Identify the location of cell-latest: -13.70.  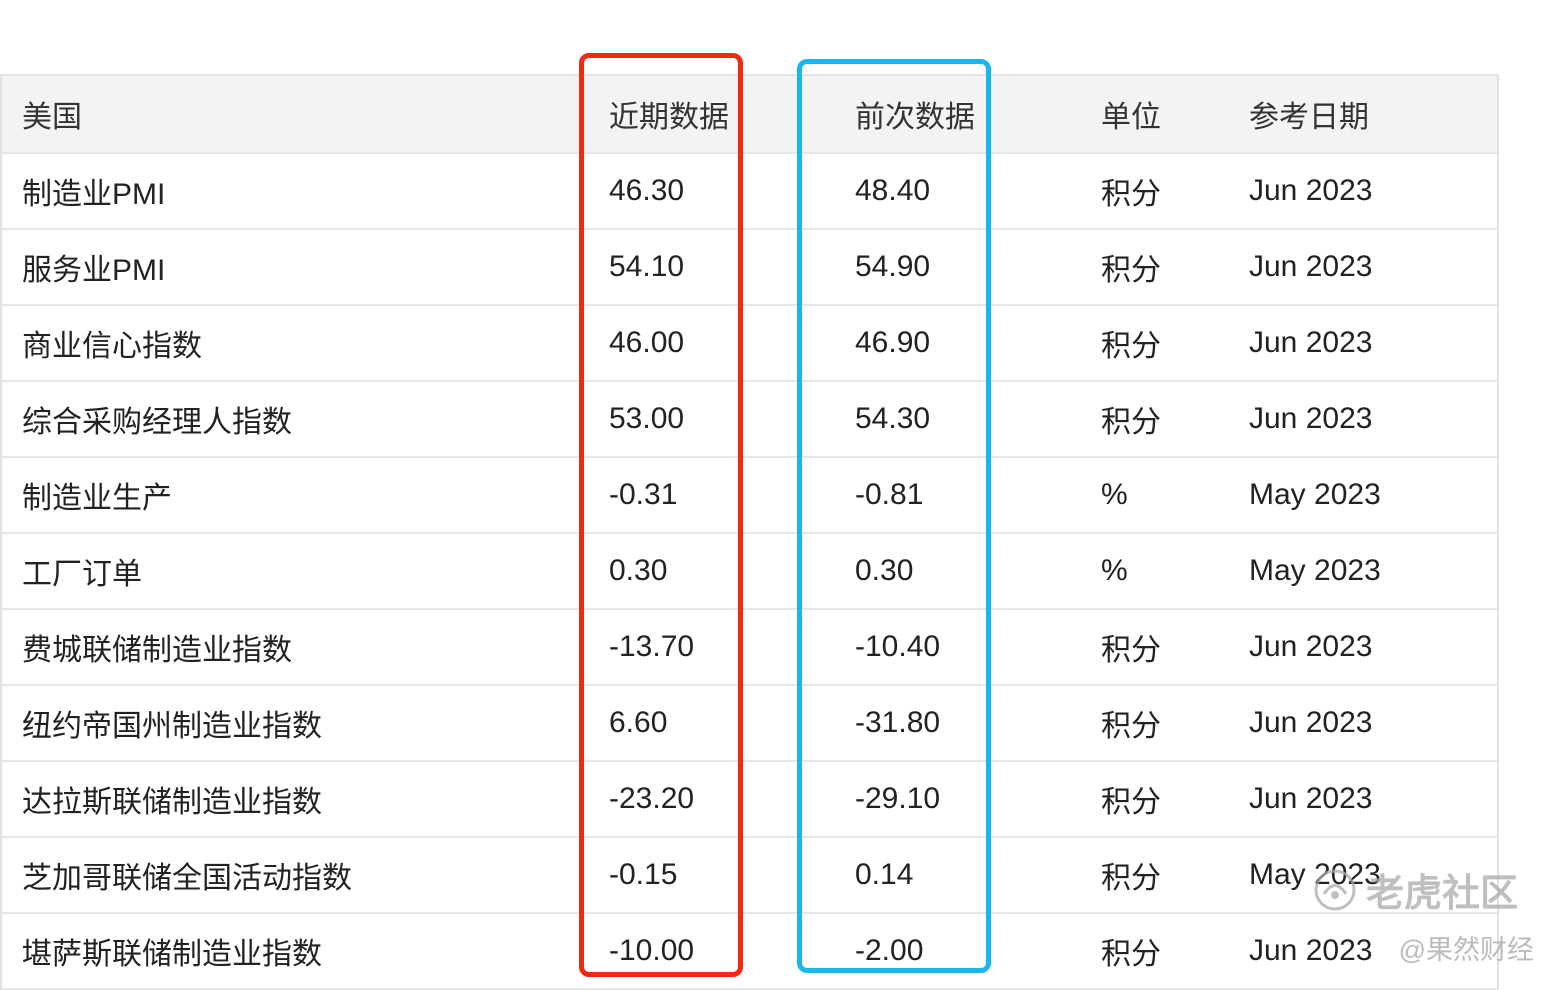
(652, 646).